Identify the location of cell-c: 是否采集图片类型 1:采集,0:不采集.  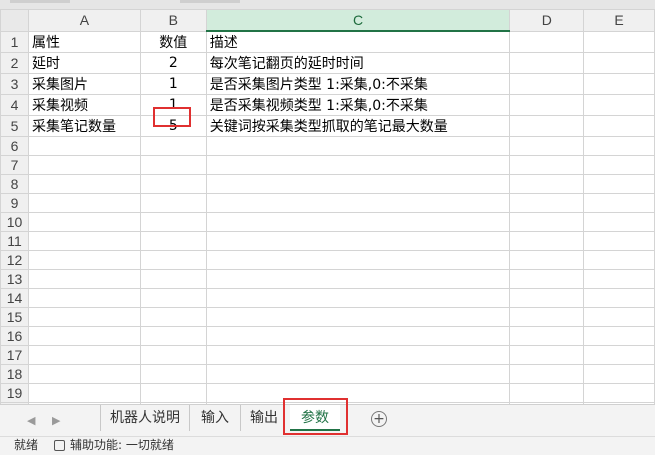
(358, 84).